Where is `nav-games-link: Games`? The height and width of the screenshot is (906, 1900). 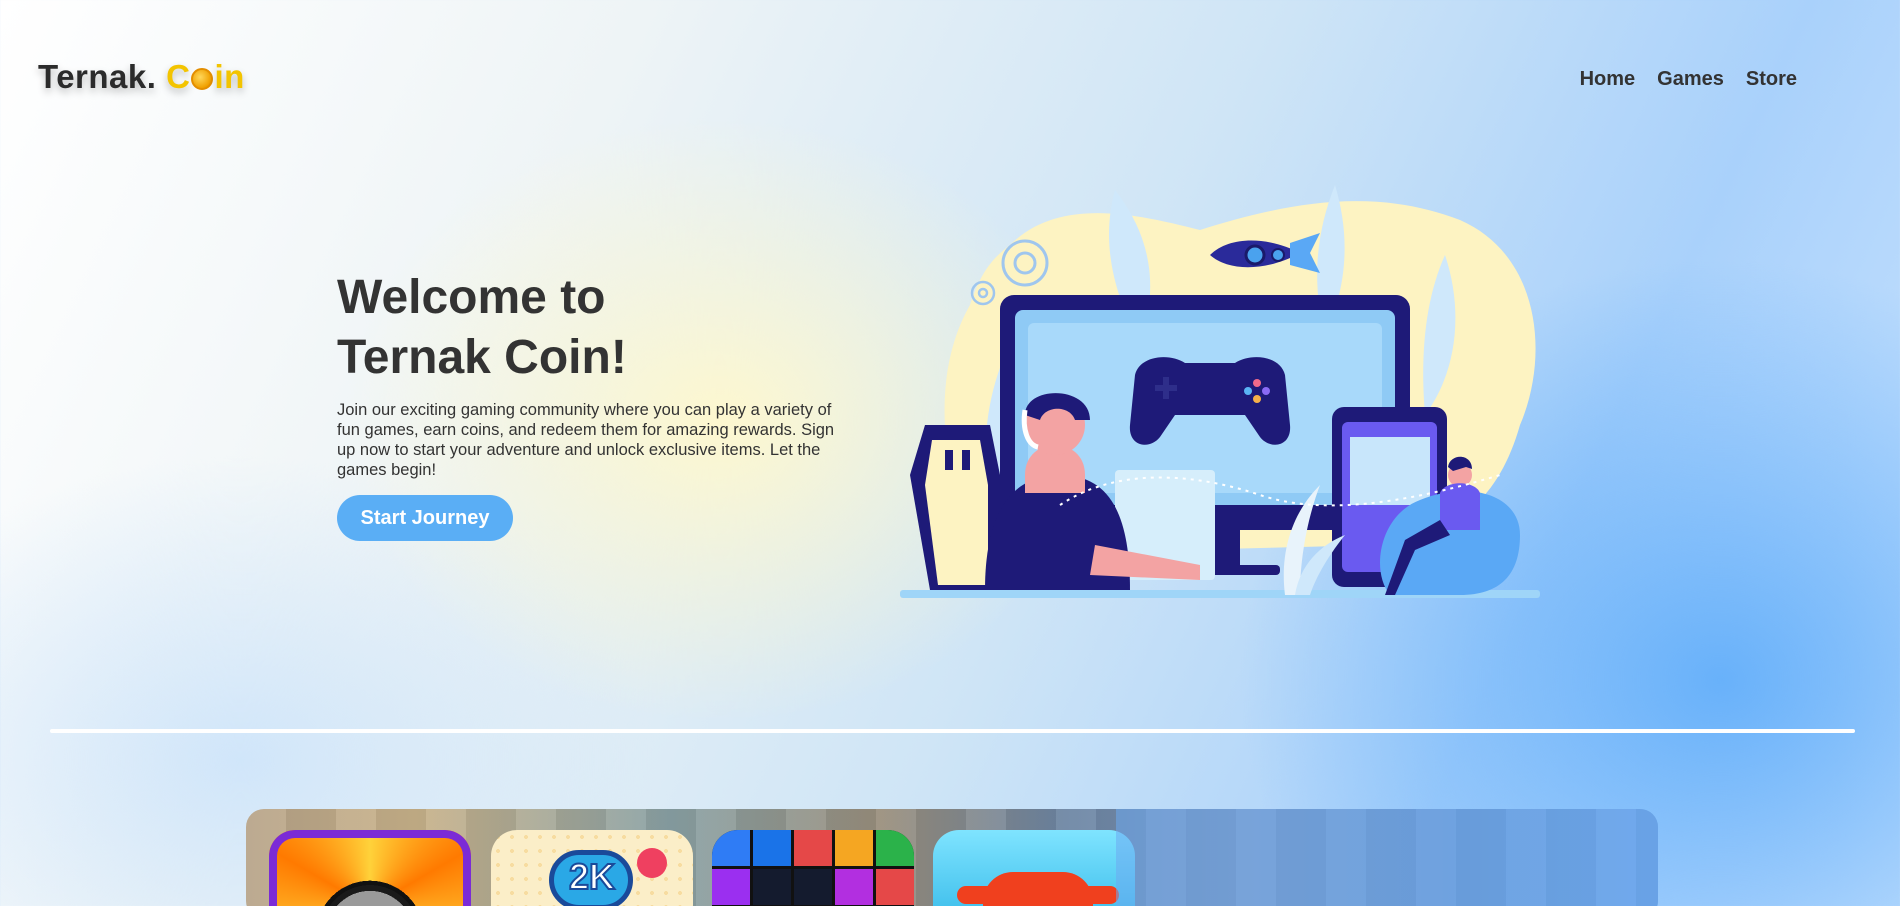 nav-games-link: Games is located at coordinates (1690, 79).